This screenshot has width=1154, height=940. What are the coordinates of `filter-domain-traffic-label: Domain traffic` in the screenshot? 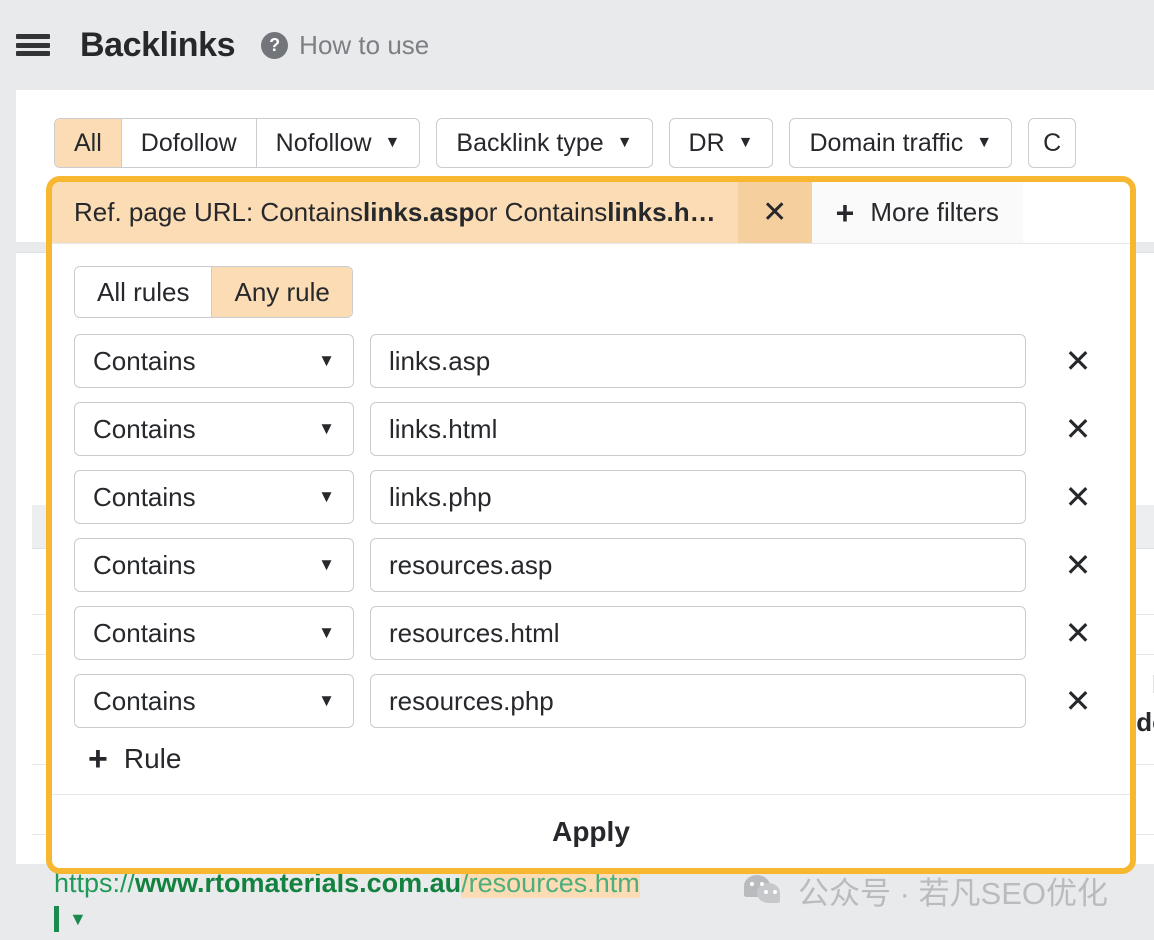 It's located at (886, 142).